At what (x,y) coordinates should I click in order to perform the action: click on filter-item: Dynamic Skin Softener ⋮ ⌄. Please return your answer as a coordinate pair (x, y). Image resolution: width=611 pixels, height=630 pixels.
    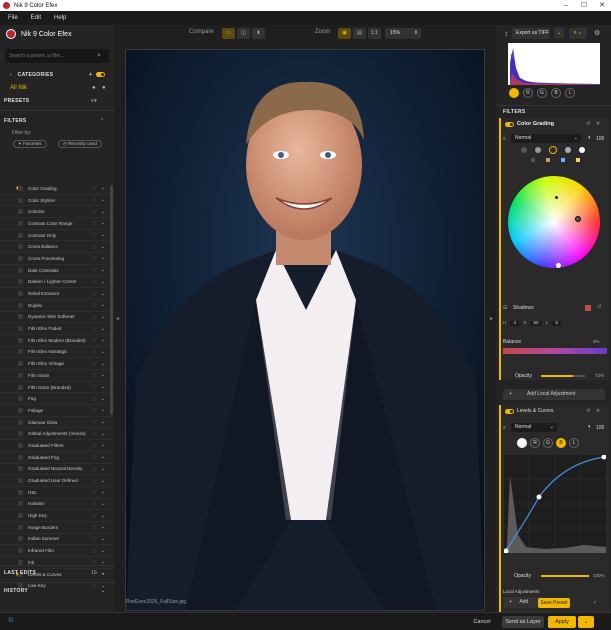
    Looking at the image, I should click on (57, 318).